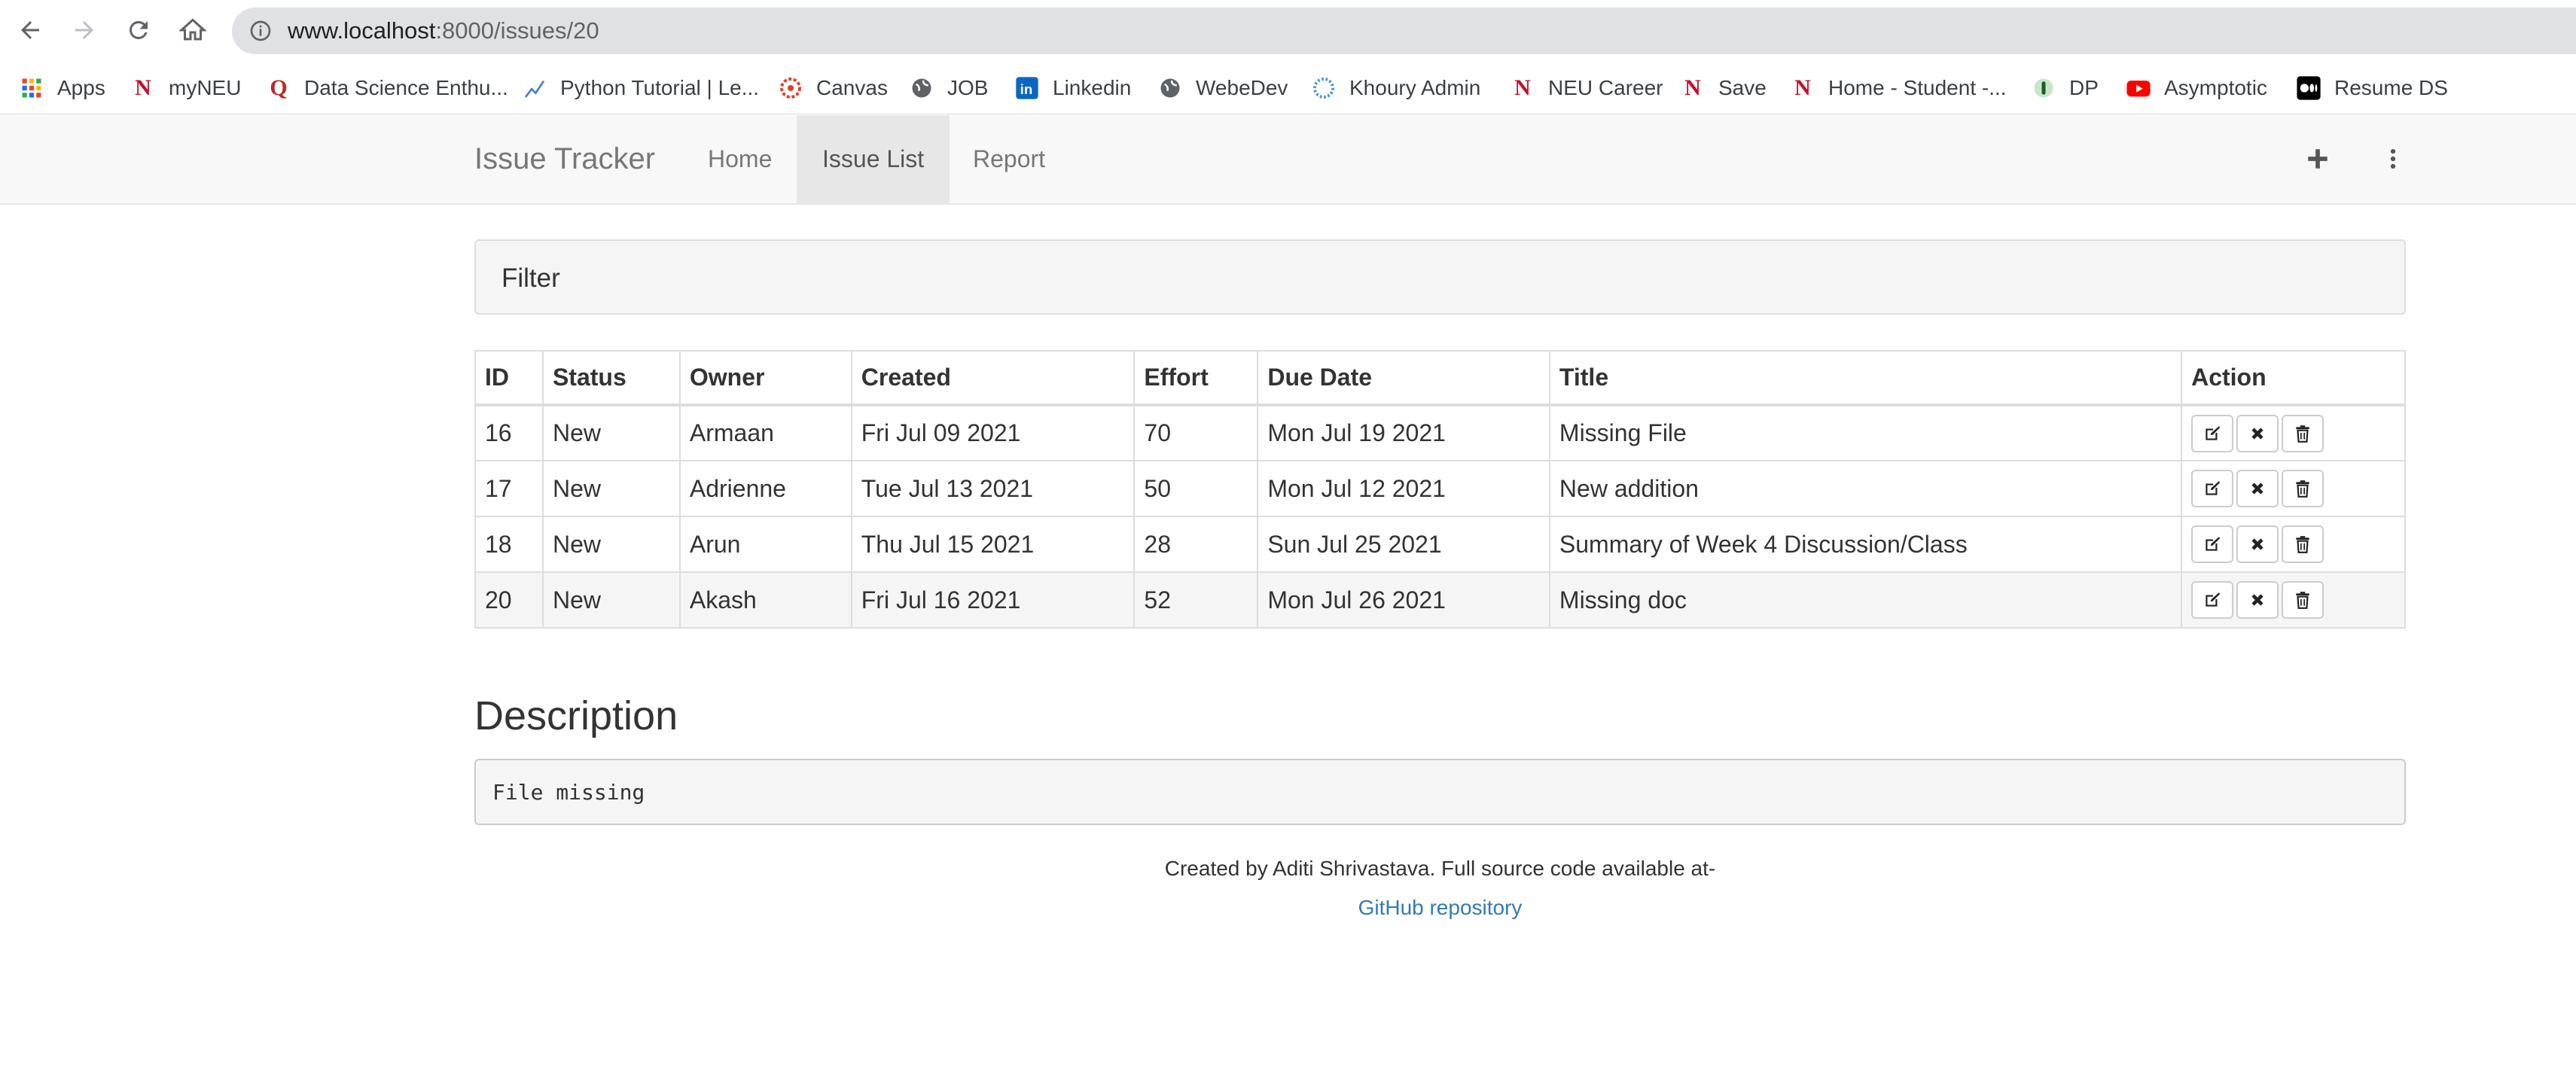  Describe the element at coordinates (534, 89) in the screenshot. I see `chart-icon` at that location.